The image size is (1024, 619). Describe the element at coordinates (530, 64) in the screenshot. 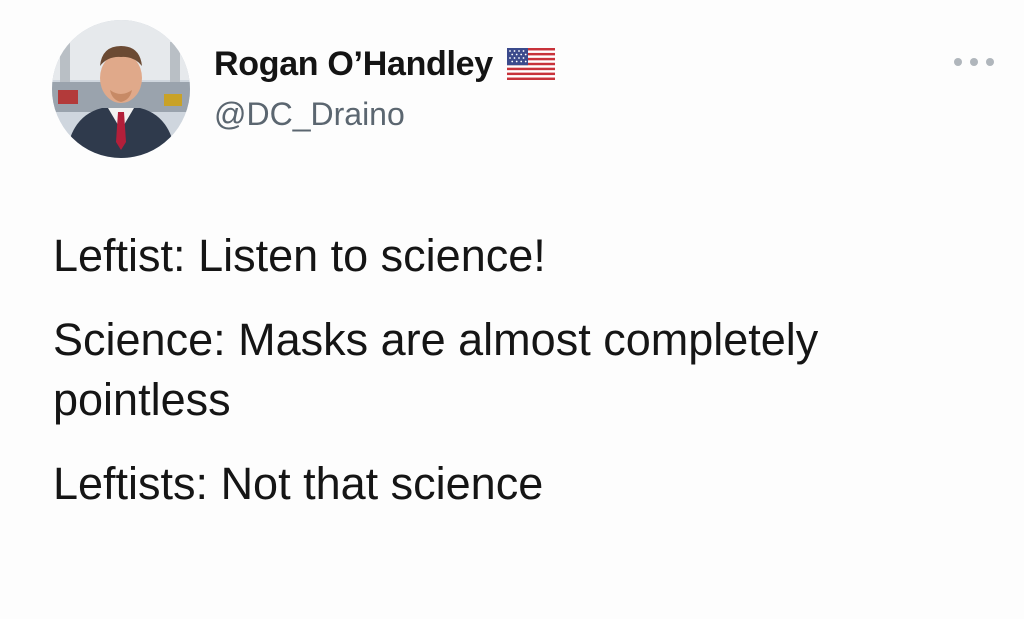

I see `us-flag-icon` at that location.